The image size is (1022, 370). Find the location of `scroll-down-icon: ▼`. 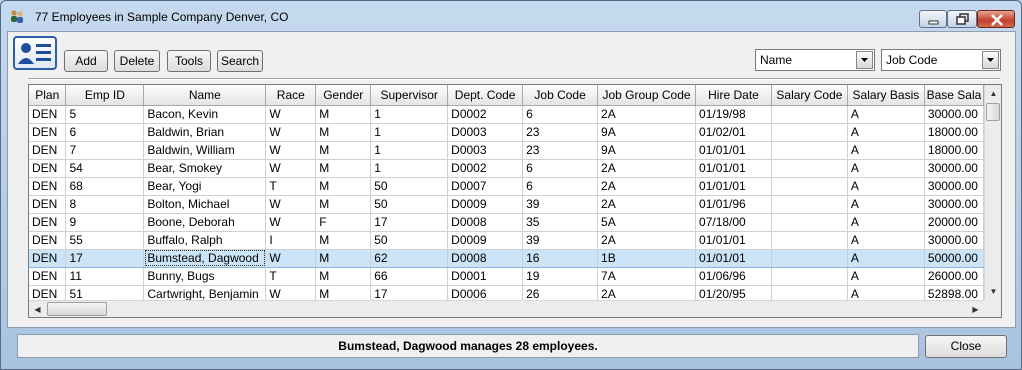

scroll-down-icon: ▼ is located at coordinates (993, 291).